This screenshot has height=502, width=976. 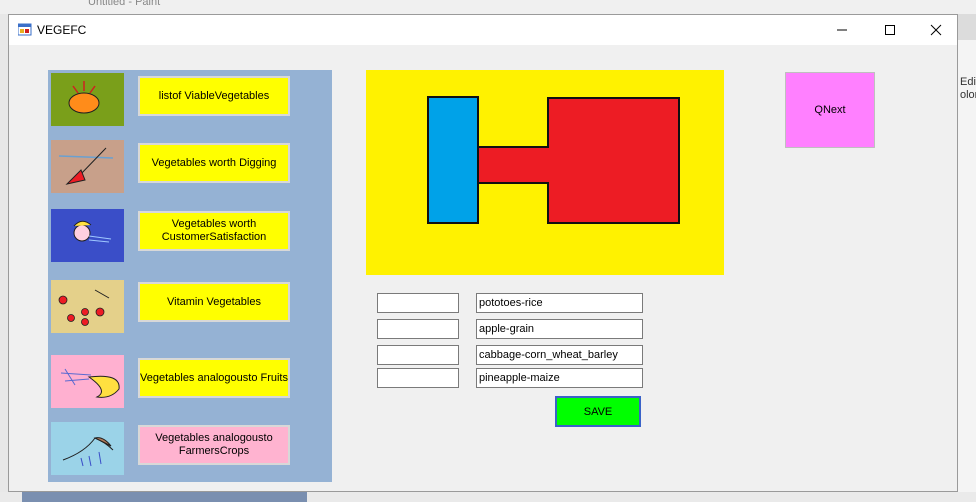 I want to click on menu-analogous-farmers-crops-button: Vegetables analogousto FarmersCrops, so click(x=214, y=445).